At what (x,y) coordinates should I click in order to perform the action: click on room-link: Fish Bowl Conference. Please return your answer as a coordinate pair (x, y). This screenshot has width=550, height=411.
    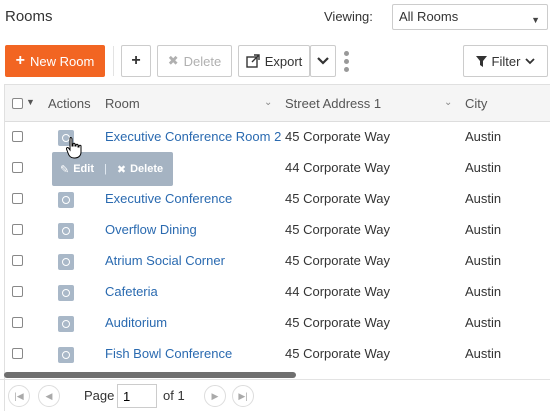
    Looking at the image, I should click on (168, 353).